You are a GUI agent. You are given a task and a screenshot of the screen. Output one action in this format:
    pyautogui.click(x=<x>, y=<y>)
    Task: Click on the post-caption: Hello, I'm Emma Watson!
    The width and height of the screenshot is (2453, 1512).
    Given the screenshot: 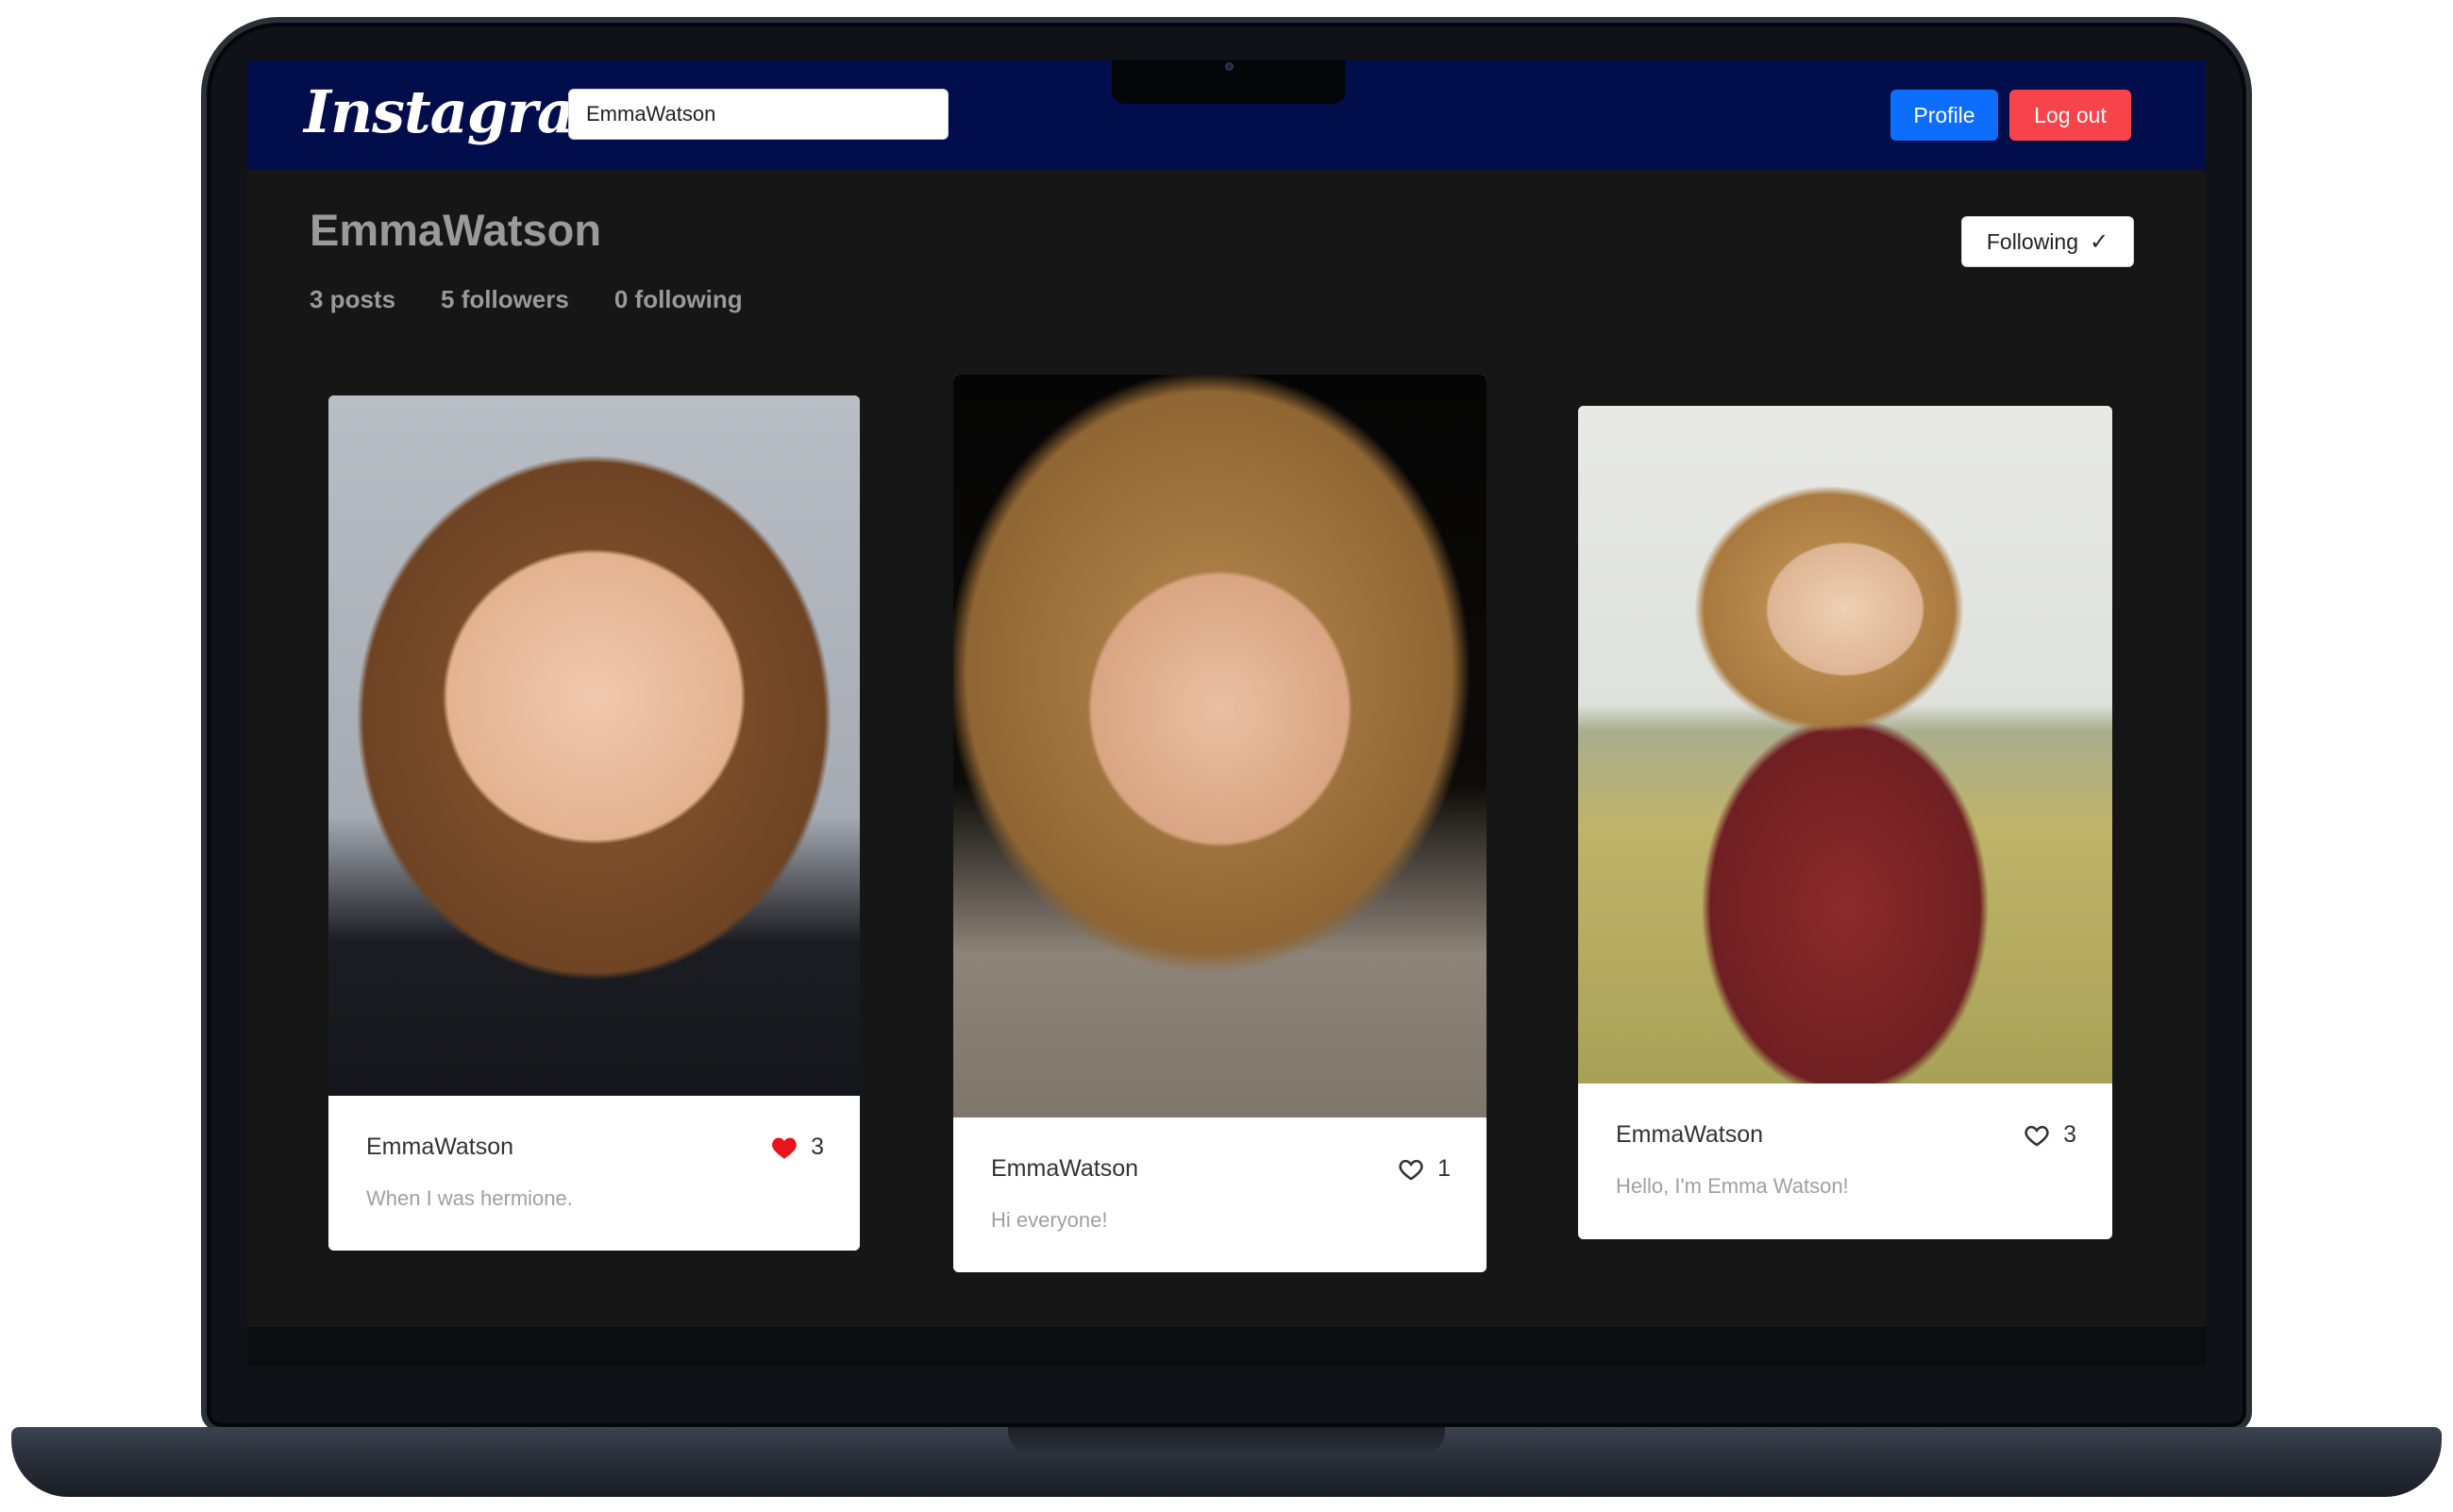 What is the action you would take?
    pyautogui.click(x=1732, y=1186)
    